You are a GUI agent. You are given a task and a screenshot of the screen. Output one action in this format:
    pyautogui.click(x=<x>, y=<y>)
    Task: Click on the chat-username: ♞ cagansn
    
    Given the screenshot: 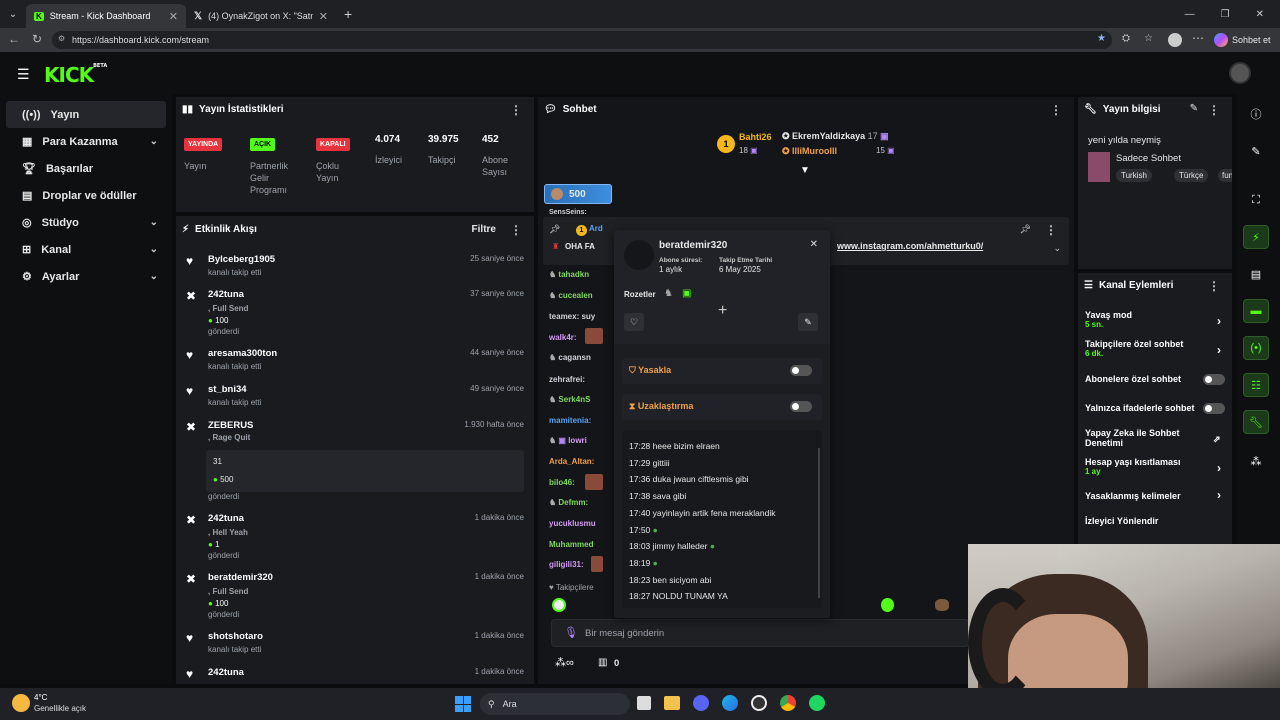 What is the action you would take?
    pyautogui.click(x=570, y=357)
    